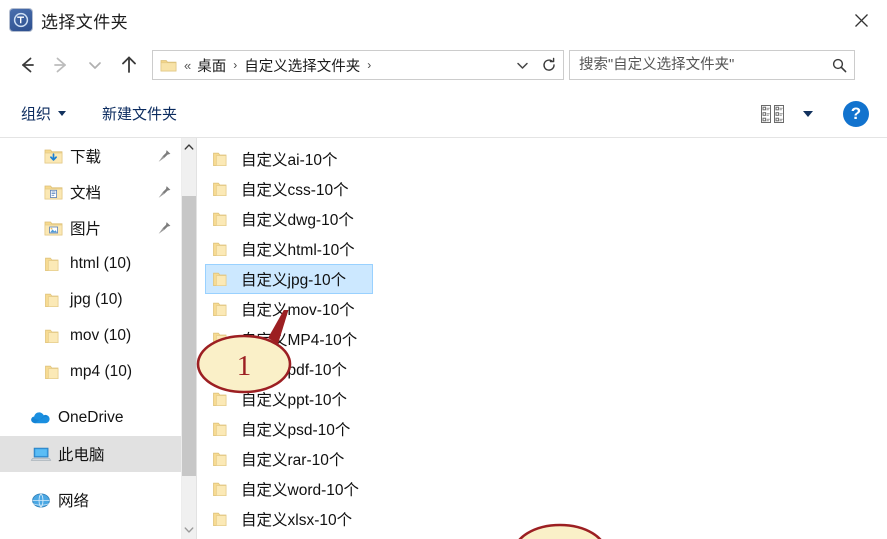 The image size is (887, 539). I want to click on list-item: 自定义dwg-10个, so click(289, 219).